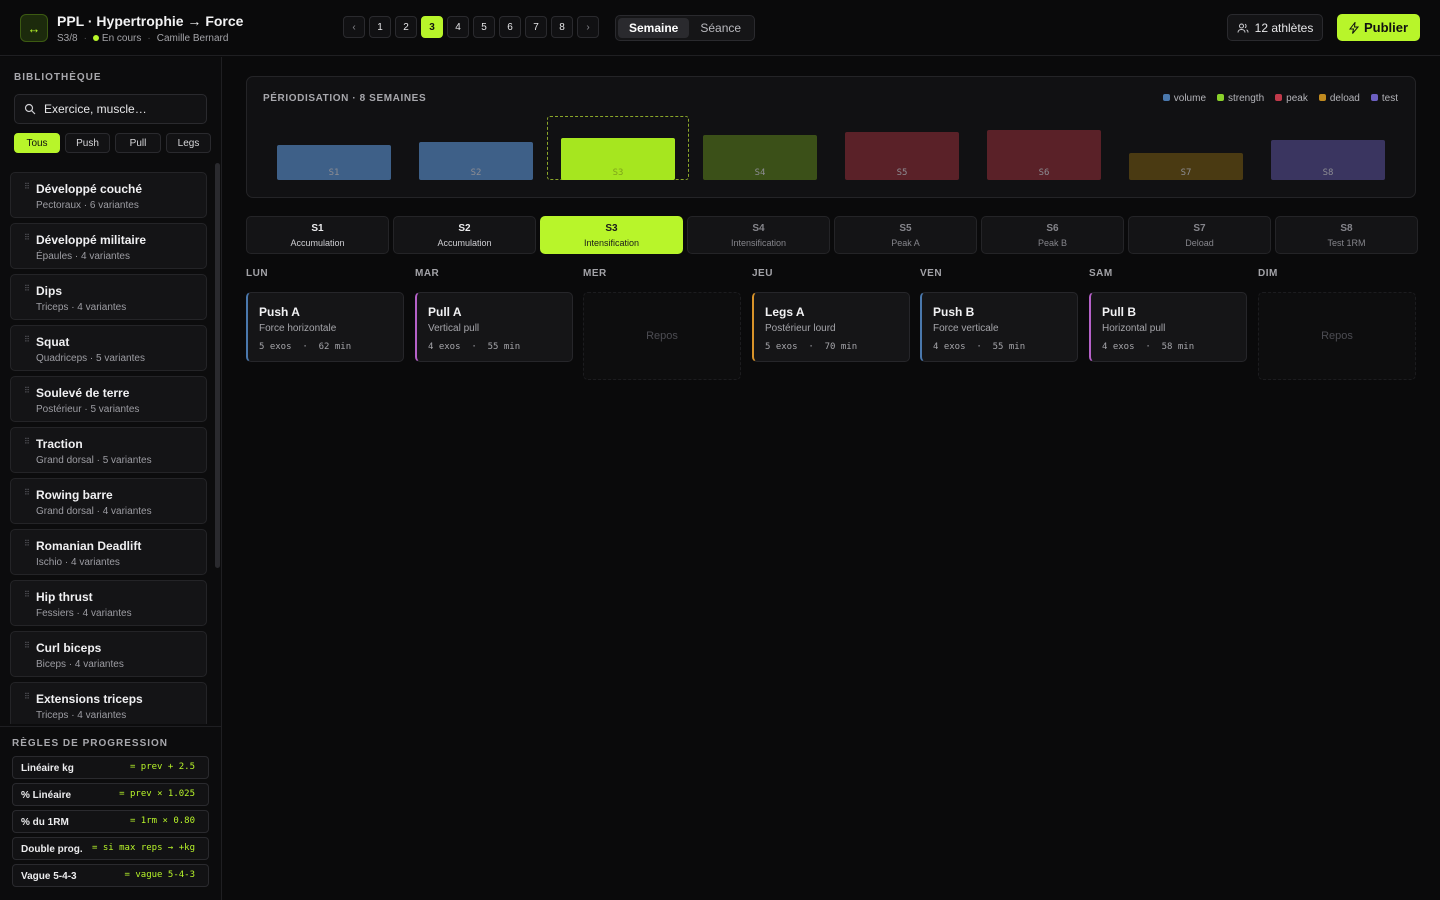 The height and width of the screenshot is (900, 1440). Describe the element at coordinates (45, 822) in the screenshot. I see `rule-name: % du 1RM` at that location.